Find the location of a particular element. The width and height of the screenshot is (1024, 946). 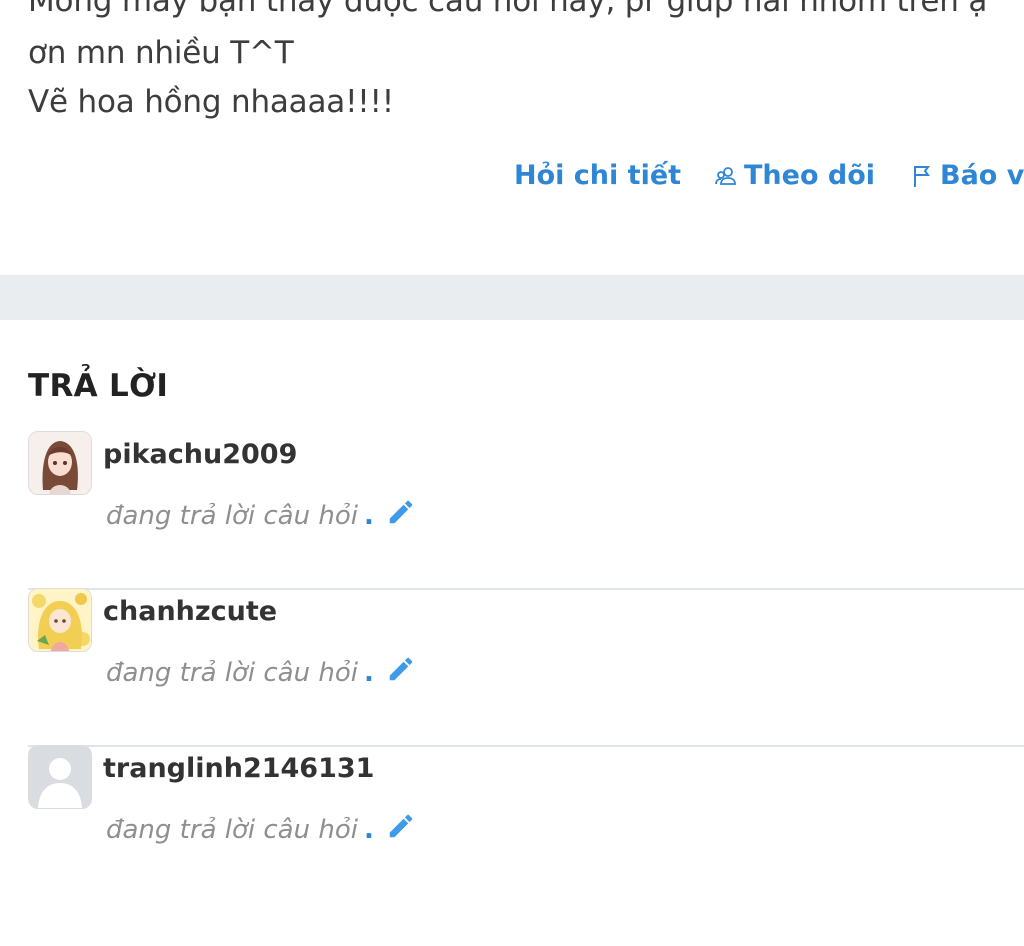

report-label: Báo vi is located at coordinates (982, 175).